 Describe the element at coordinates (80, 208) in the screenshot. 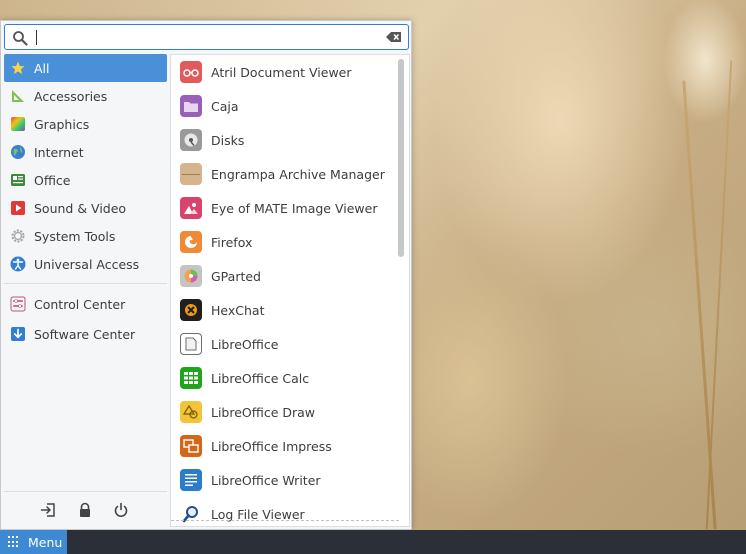

I see `category-label: Sound & Video` at that location.